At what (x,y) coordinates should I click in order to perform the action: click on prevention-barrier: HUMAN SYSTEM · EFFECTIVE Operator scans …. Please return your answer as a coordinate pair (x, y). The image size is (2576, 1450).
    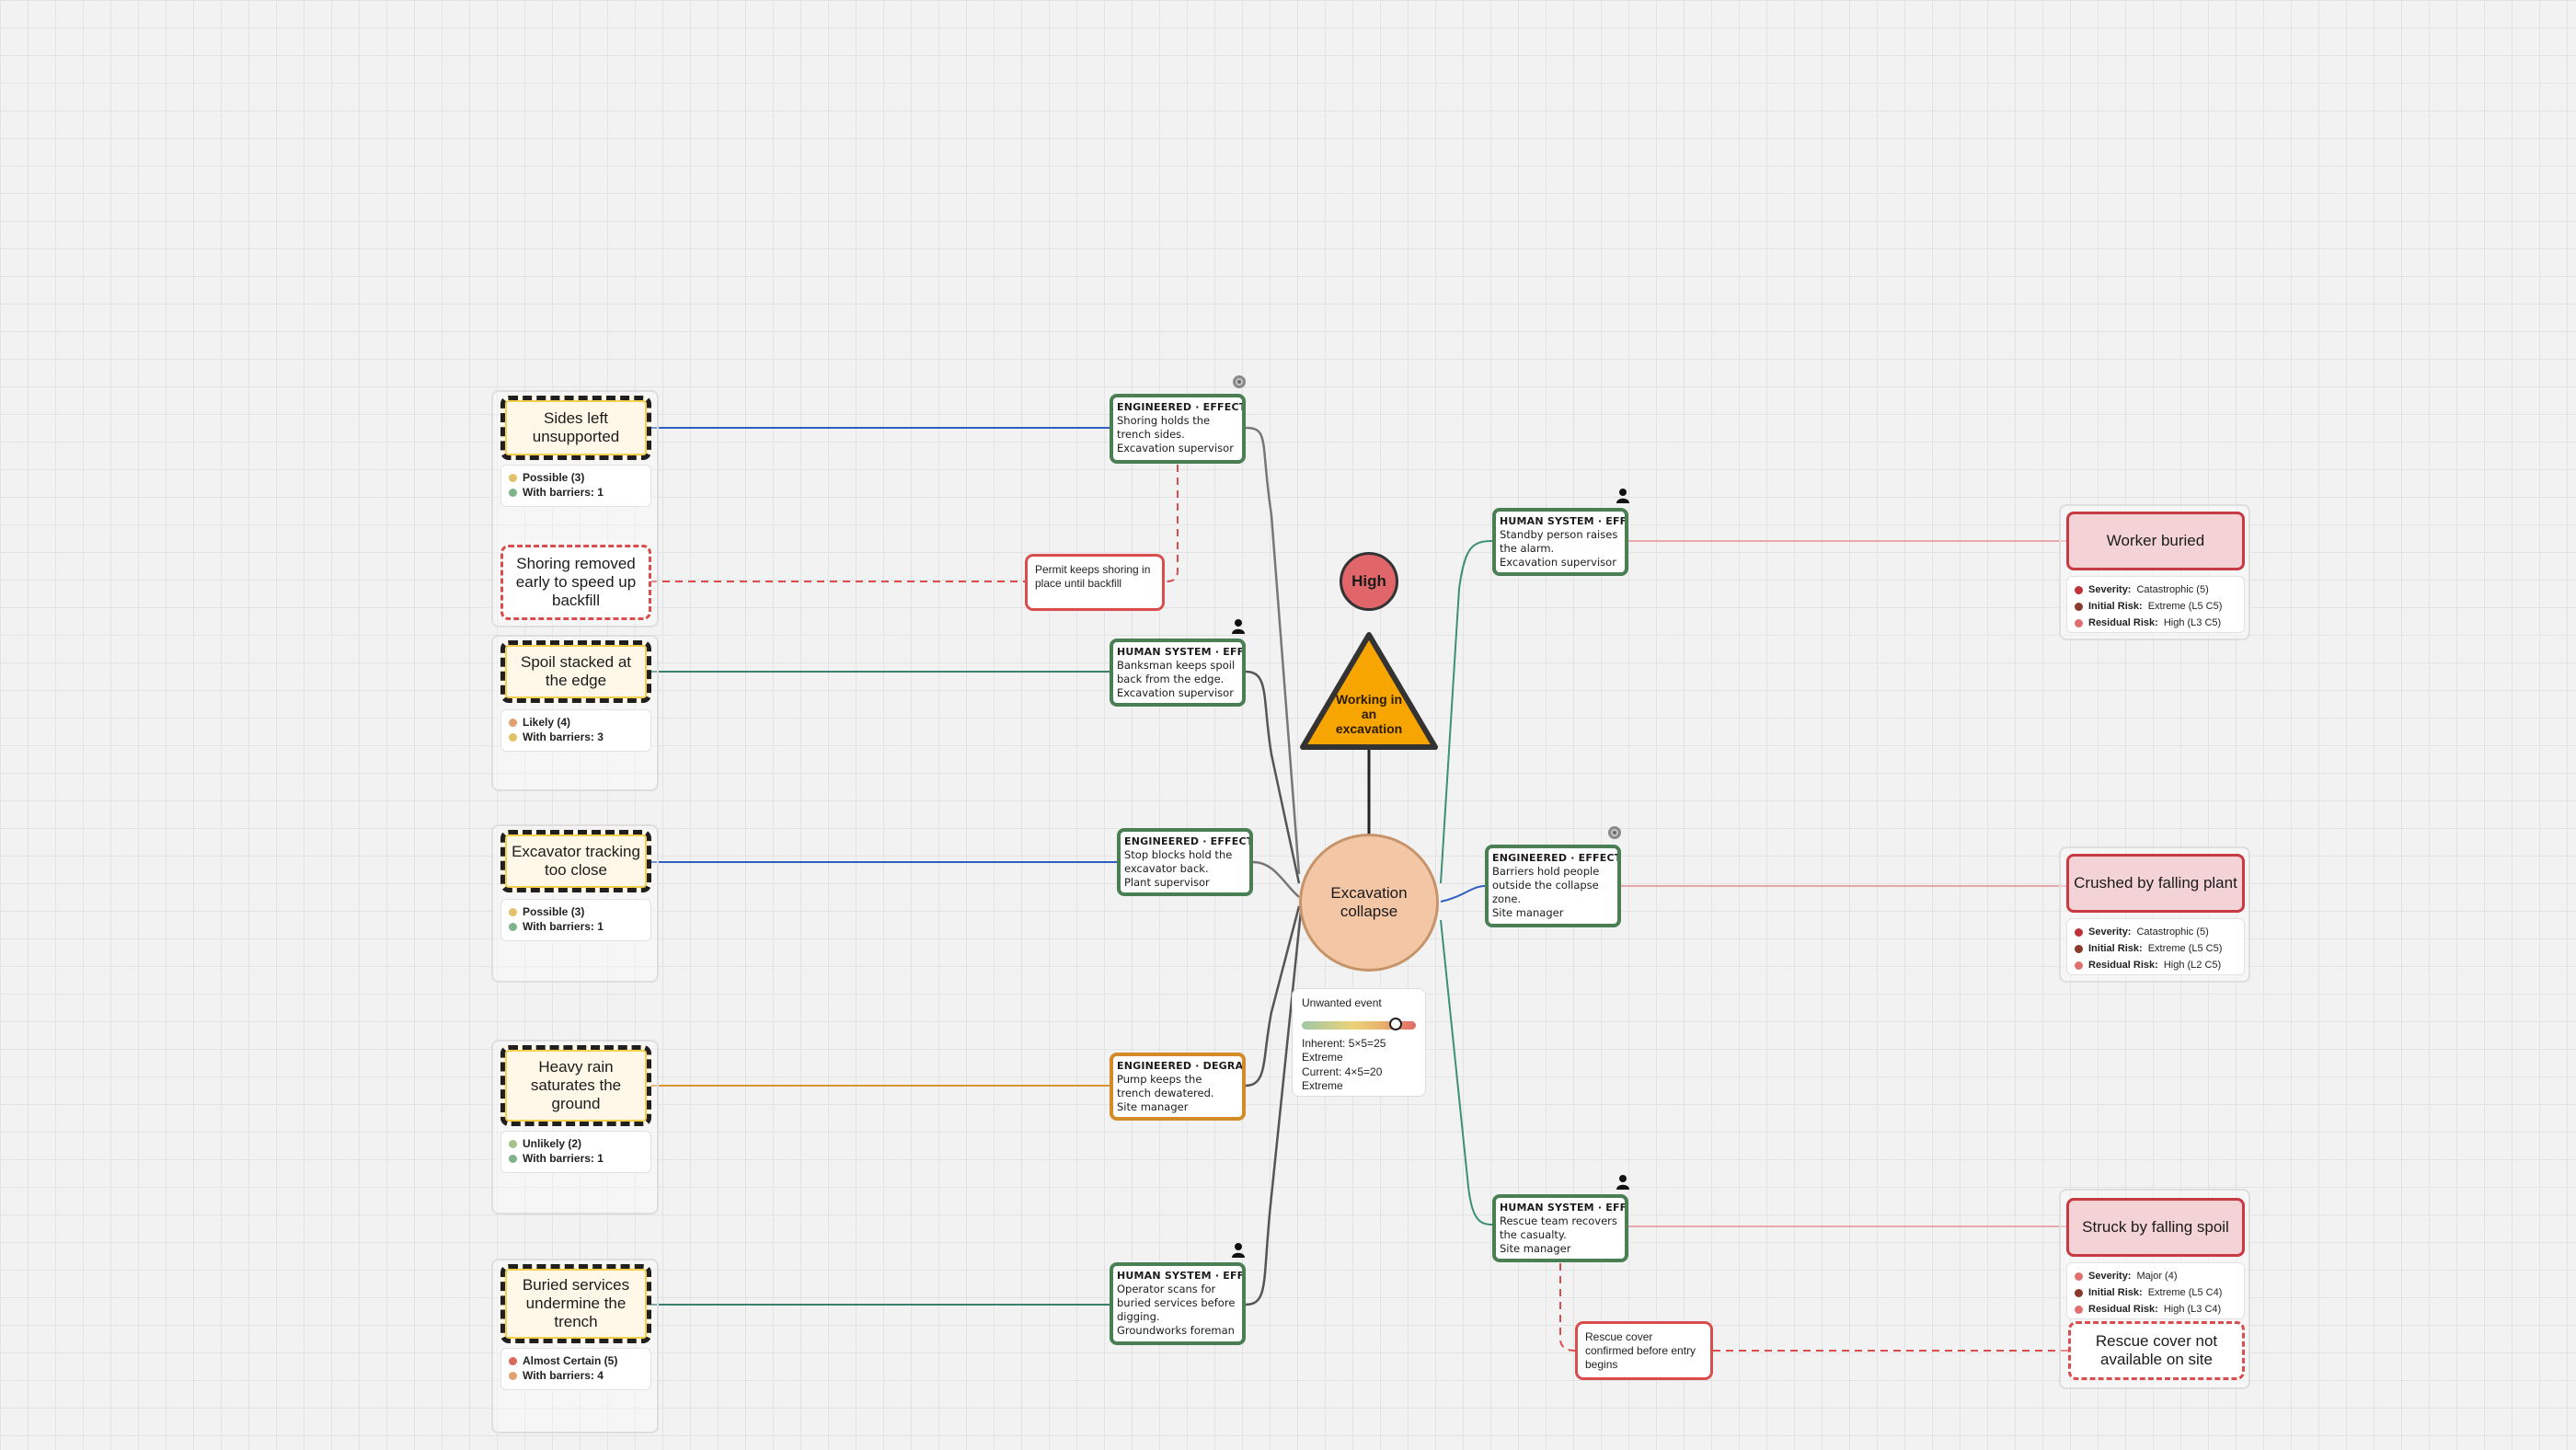
    Looking at the image, I should click on (1178, 1303).